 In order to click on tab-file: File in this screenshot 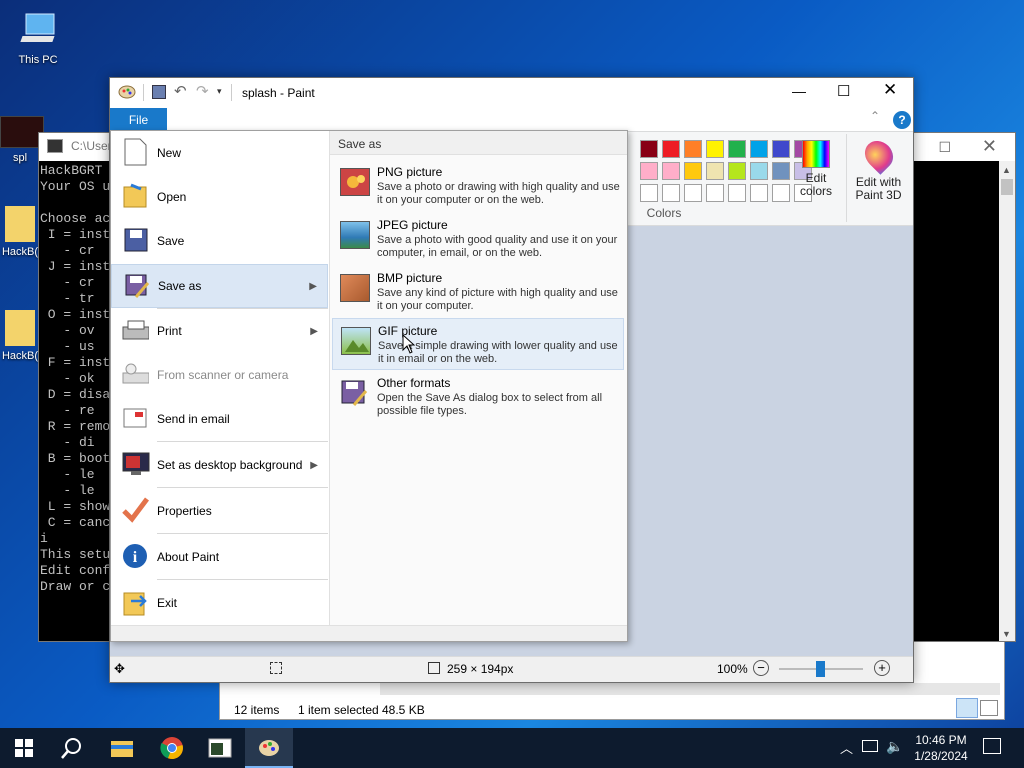, I will do `click(138, 120)`.